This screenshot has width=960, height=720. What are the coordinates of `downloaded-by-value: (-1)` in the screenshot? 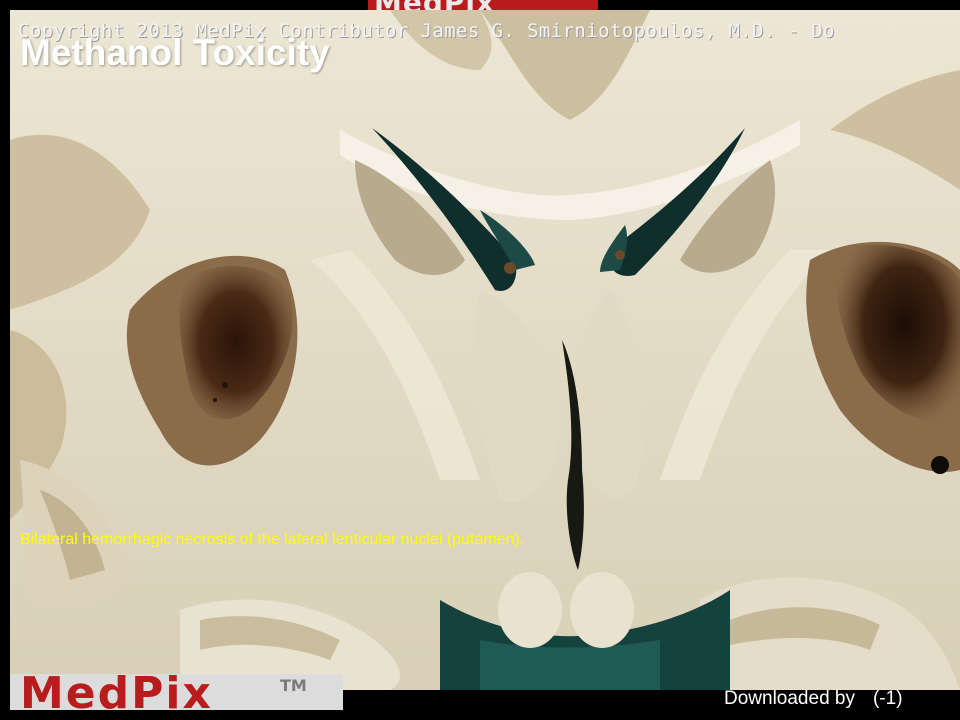 It's located at (887, 698).